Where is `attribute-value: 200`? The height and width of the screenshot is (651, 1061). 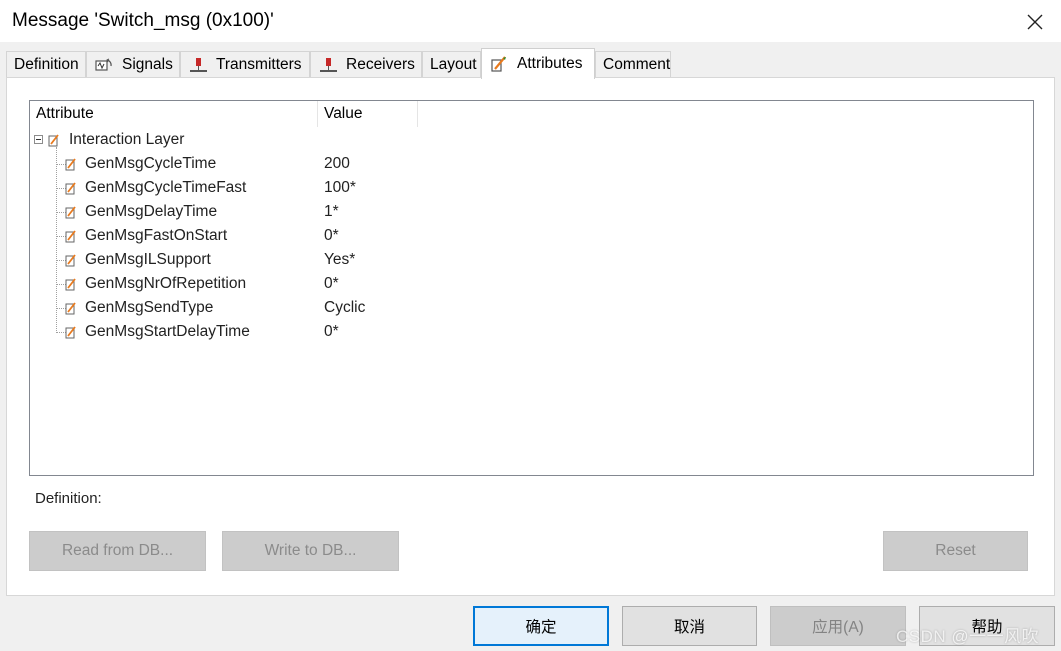 attribute-value: 200 is located at coordinates (337, 163).